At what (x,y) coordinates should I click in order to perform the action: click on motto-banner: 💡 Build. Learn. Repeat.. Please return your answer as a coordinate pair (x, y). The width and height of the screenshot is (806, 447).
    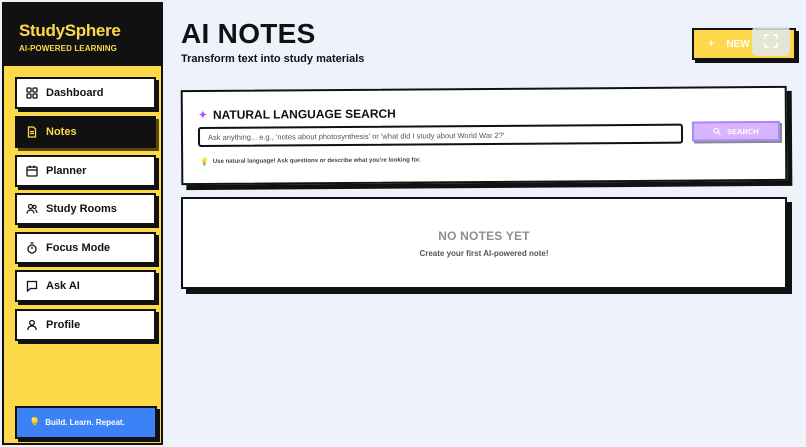
    Looking at the image, I should click on (86, 422).